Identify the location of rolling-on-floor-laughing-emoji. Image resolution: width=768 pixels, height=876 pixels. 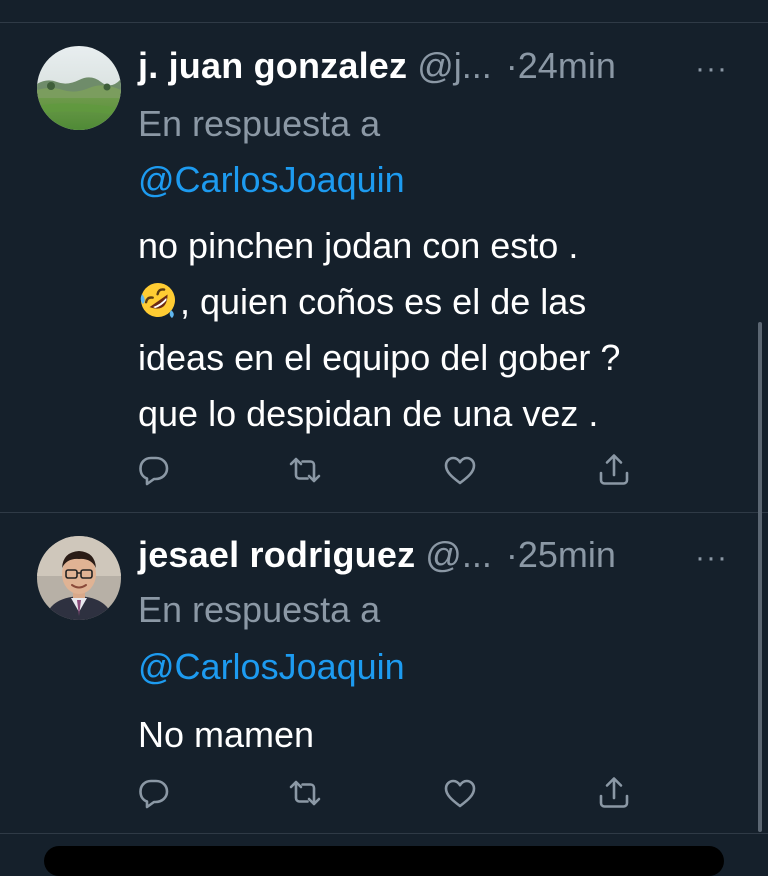
(157, 300).